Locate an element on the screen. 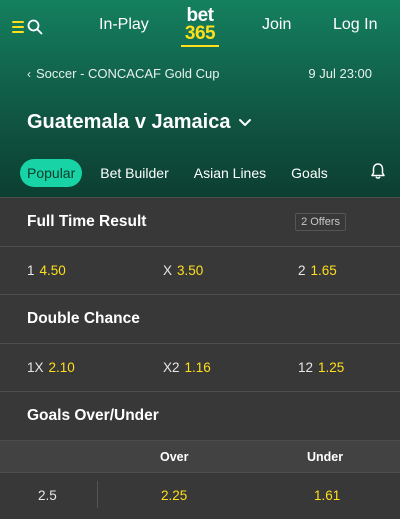 This screenshot has width=400, height=519. market-header: Goals Over/Under is located at coordinates (200, 415).